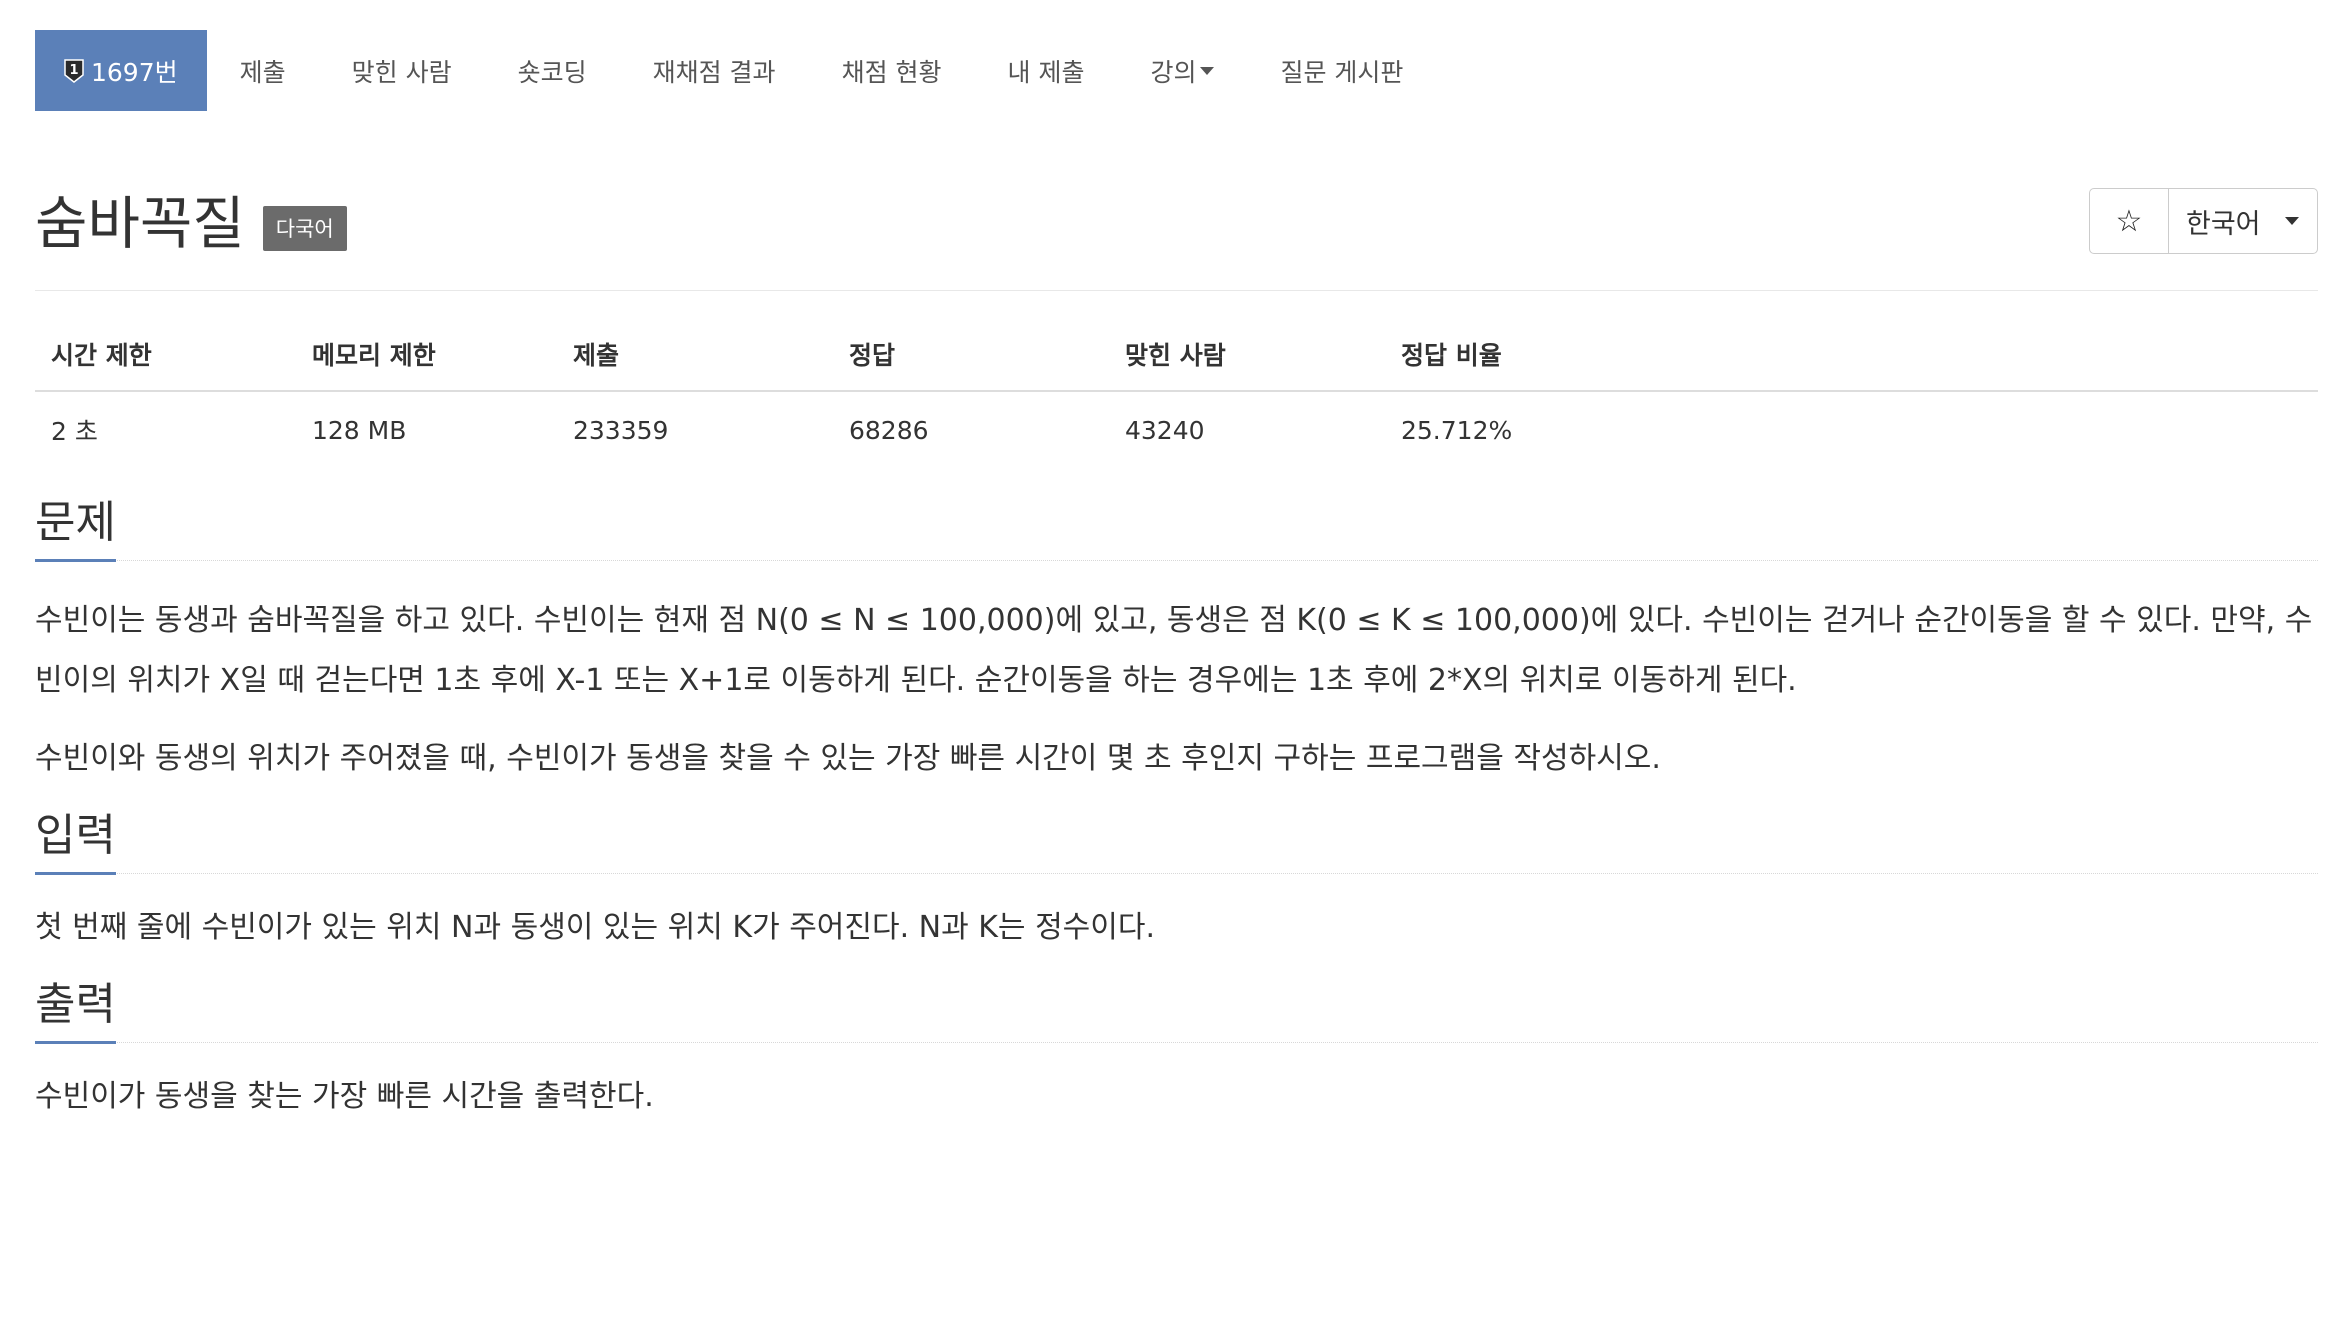 This screenshot has height=1337, width=2336. I want to click on nav-label-my-submissions: 내 제출, so click(1046, 72).